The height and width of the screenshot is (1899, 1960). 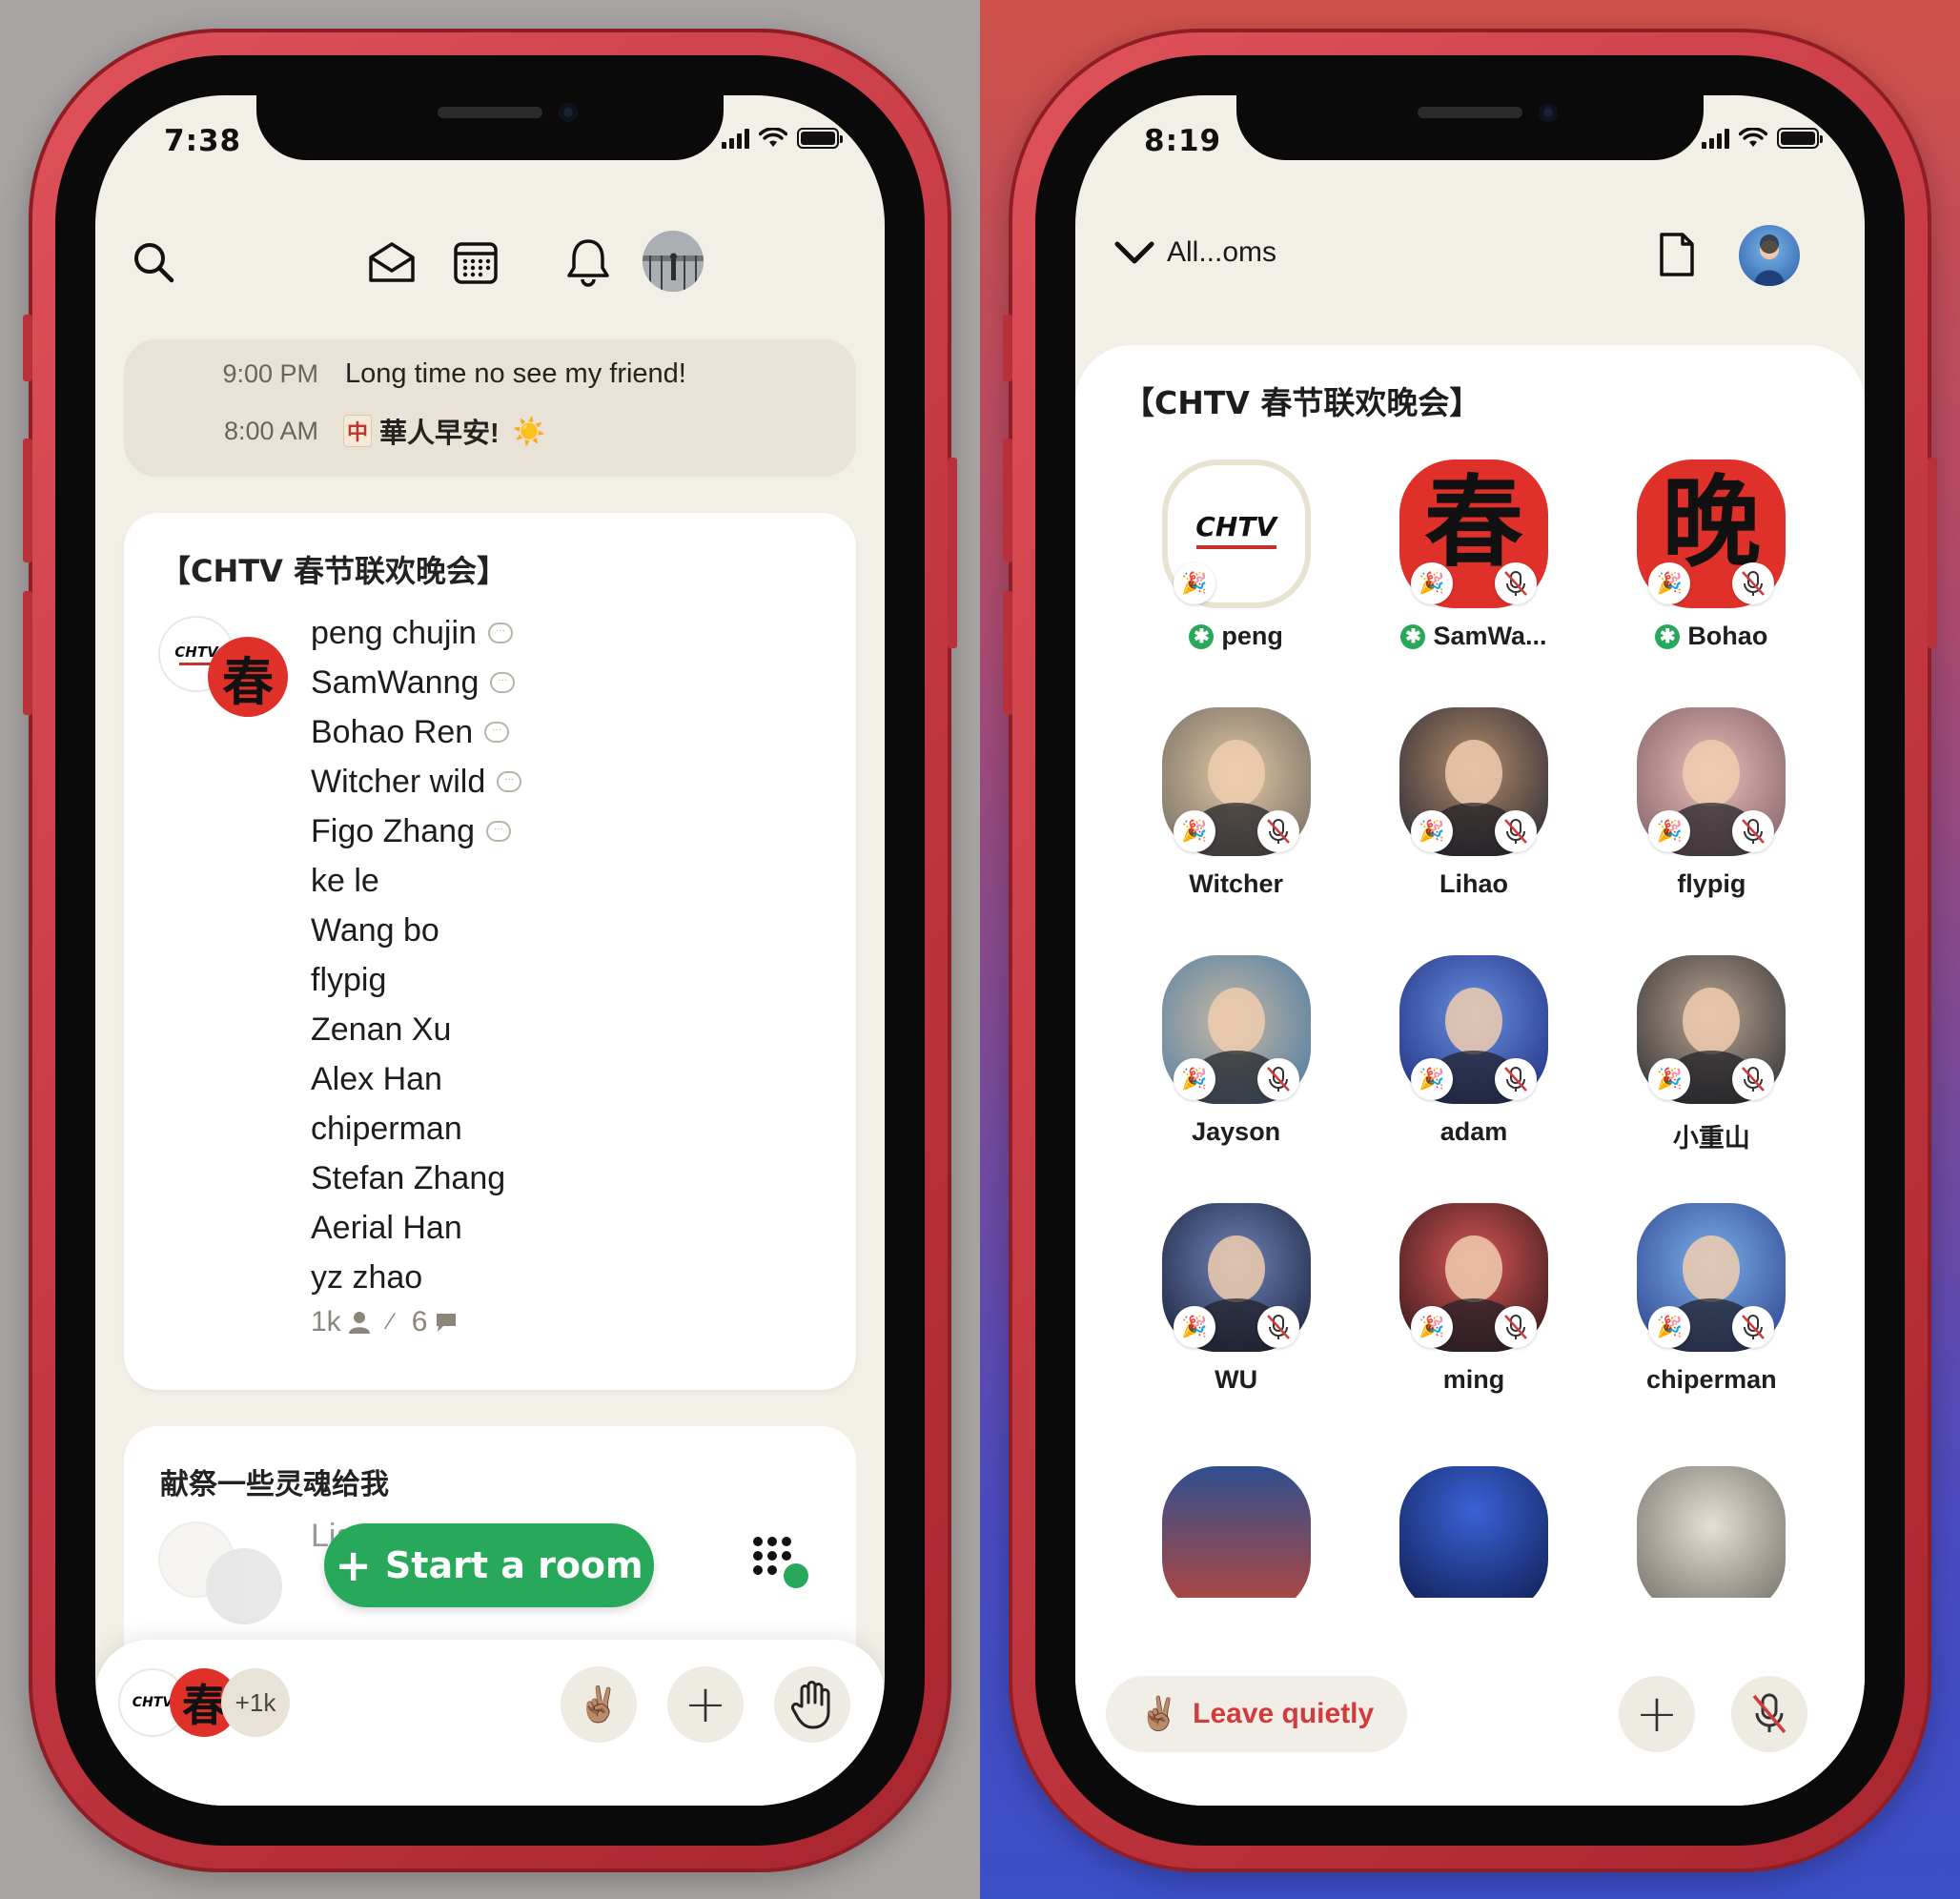 What do you see at coordinates (416, 1129) in the screenshot?
I see `speaker-row: chiperman` at bounding box center [416, 1129].